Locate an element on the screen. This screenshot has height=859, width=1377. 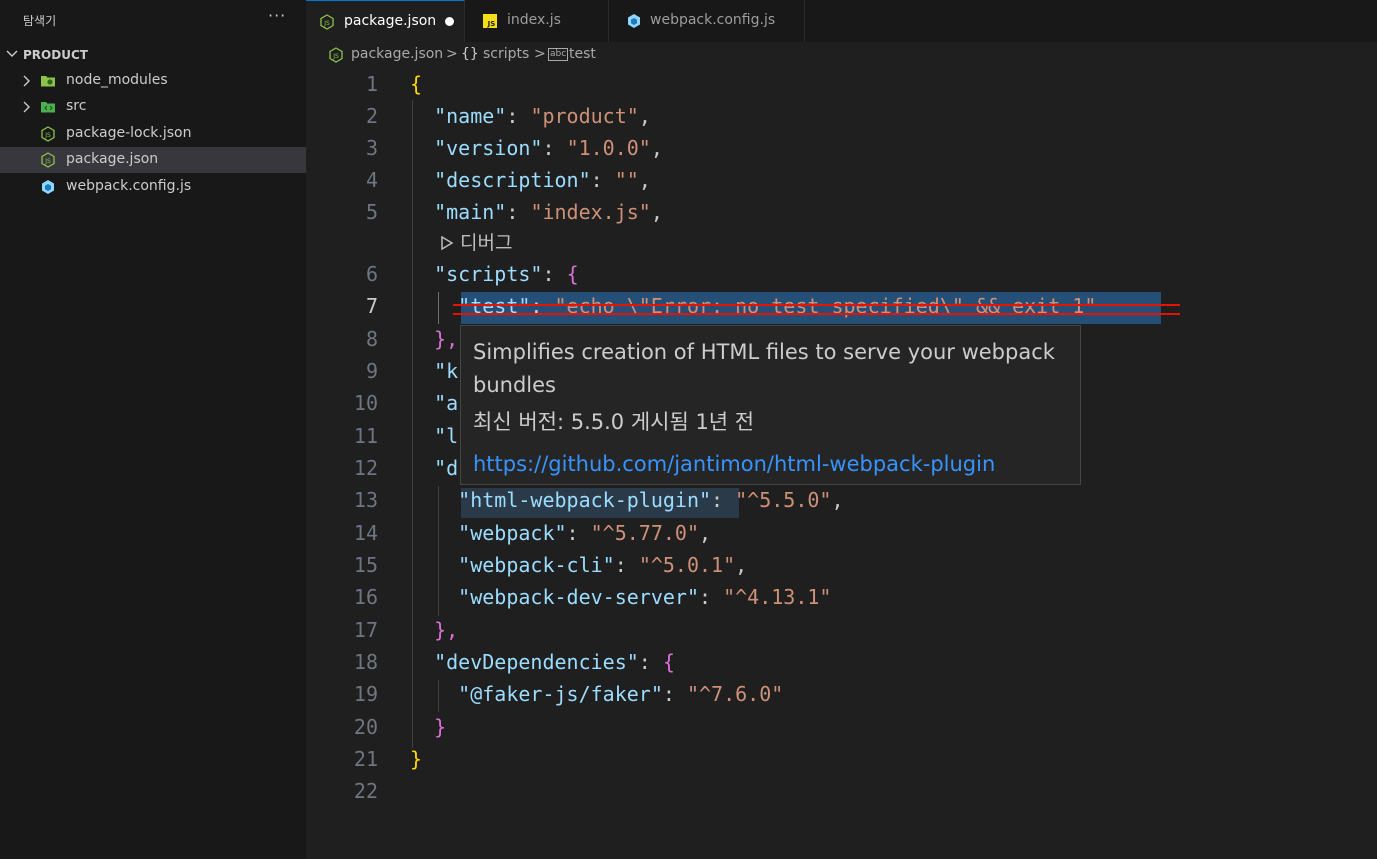
js-icon: JS is located at coordinates (490, 21).